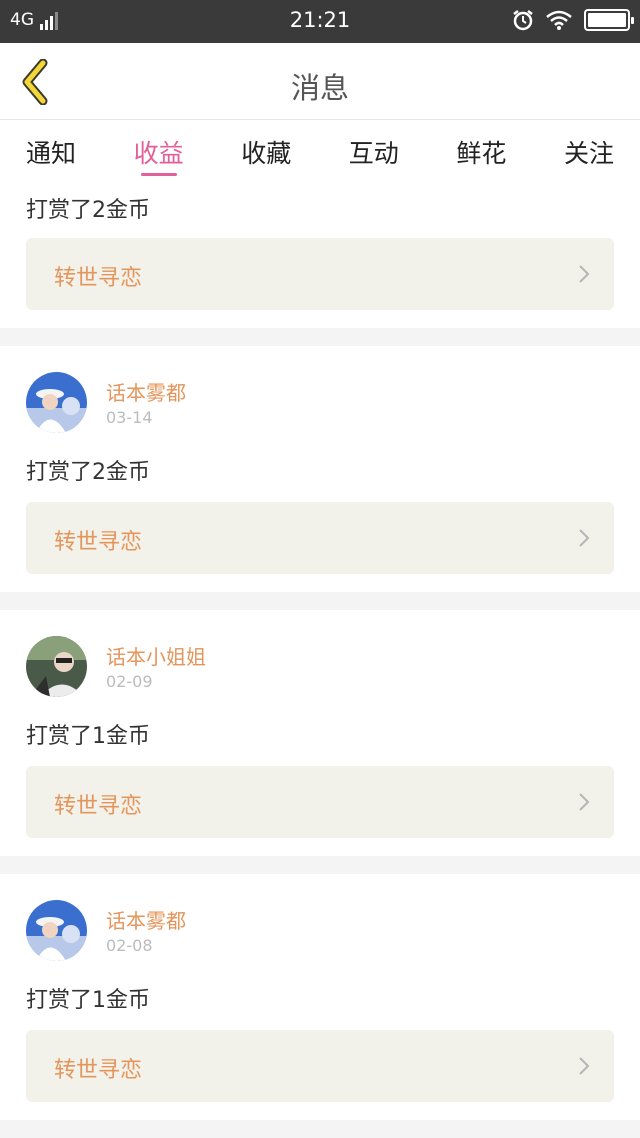 This screenshot has width=640, height=1138. What do you see at coordinates (129, 681) in the screenshot?
I see `post-date: 02-09` at bounding box center [129, 681].